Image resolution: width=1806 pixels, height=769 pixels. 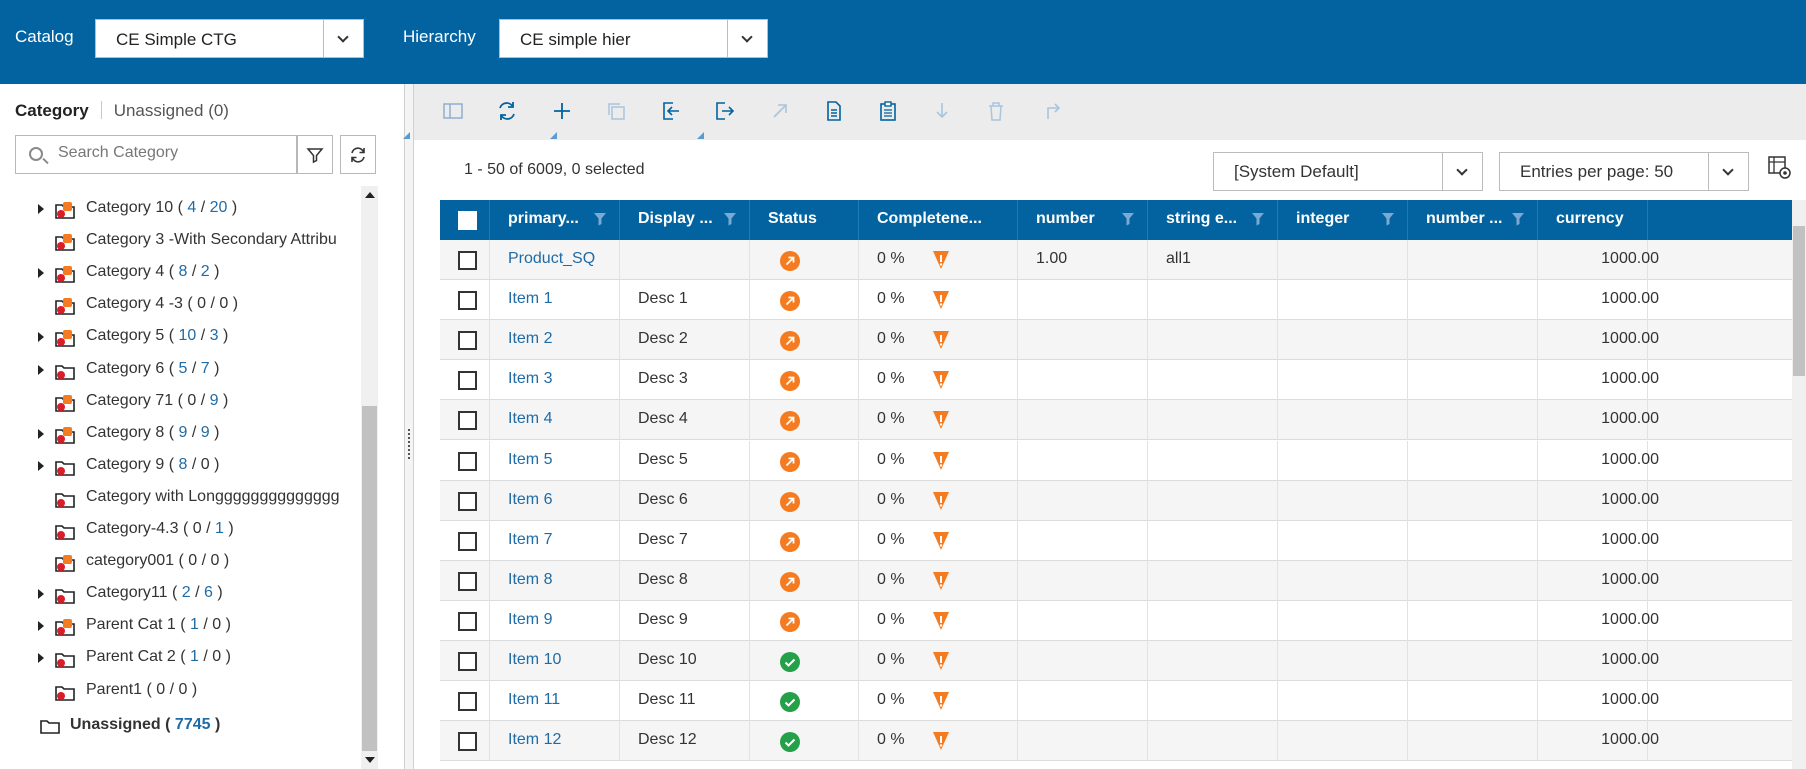 I want to click on export-button, so click(x=725, y=111).